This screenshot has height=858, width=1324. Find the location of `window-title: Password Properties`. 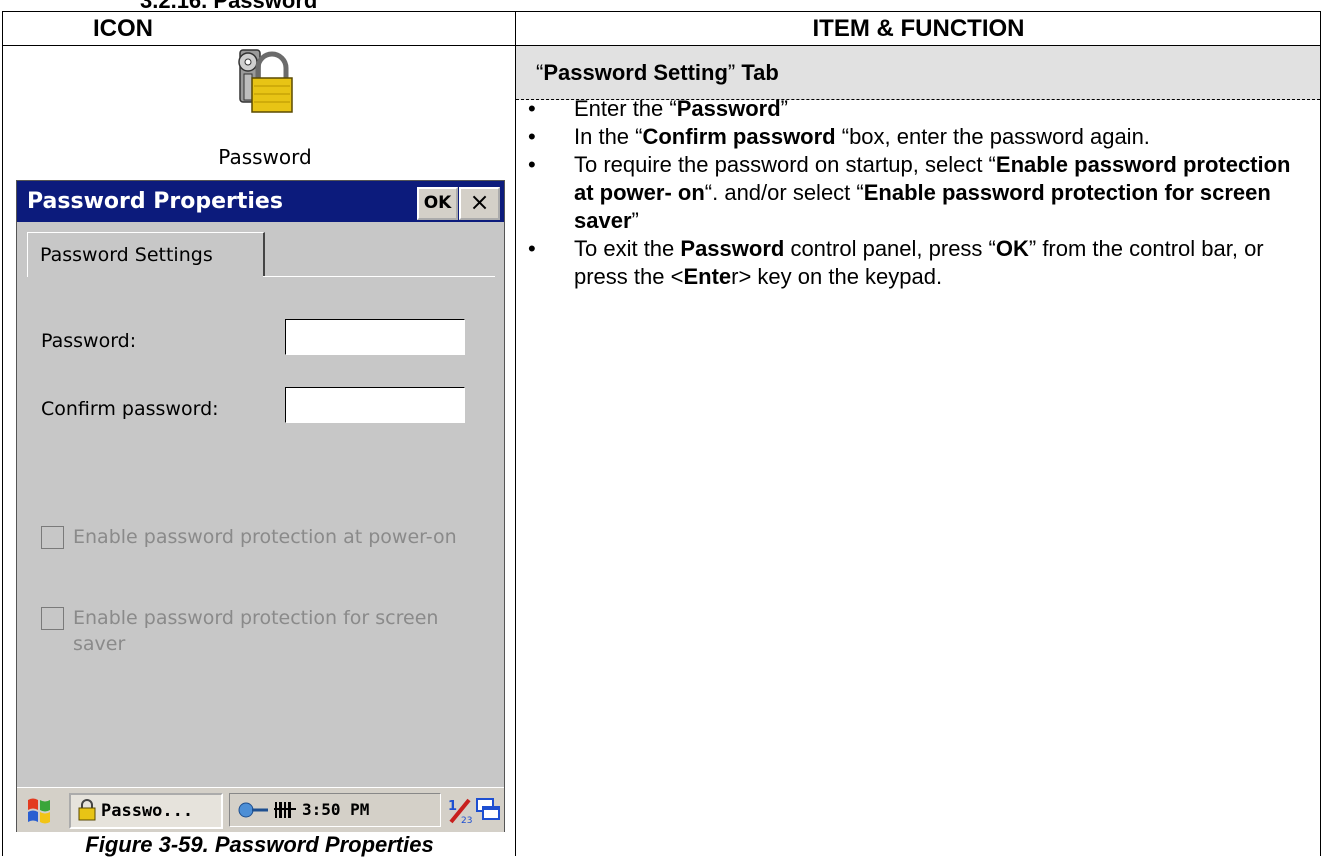

window-title: Password Properties is located at coordinates (155, 201).